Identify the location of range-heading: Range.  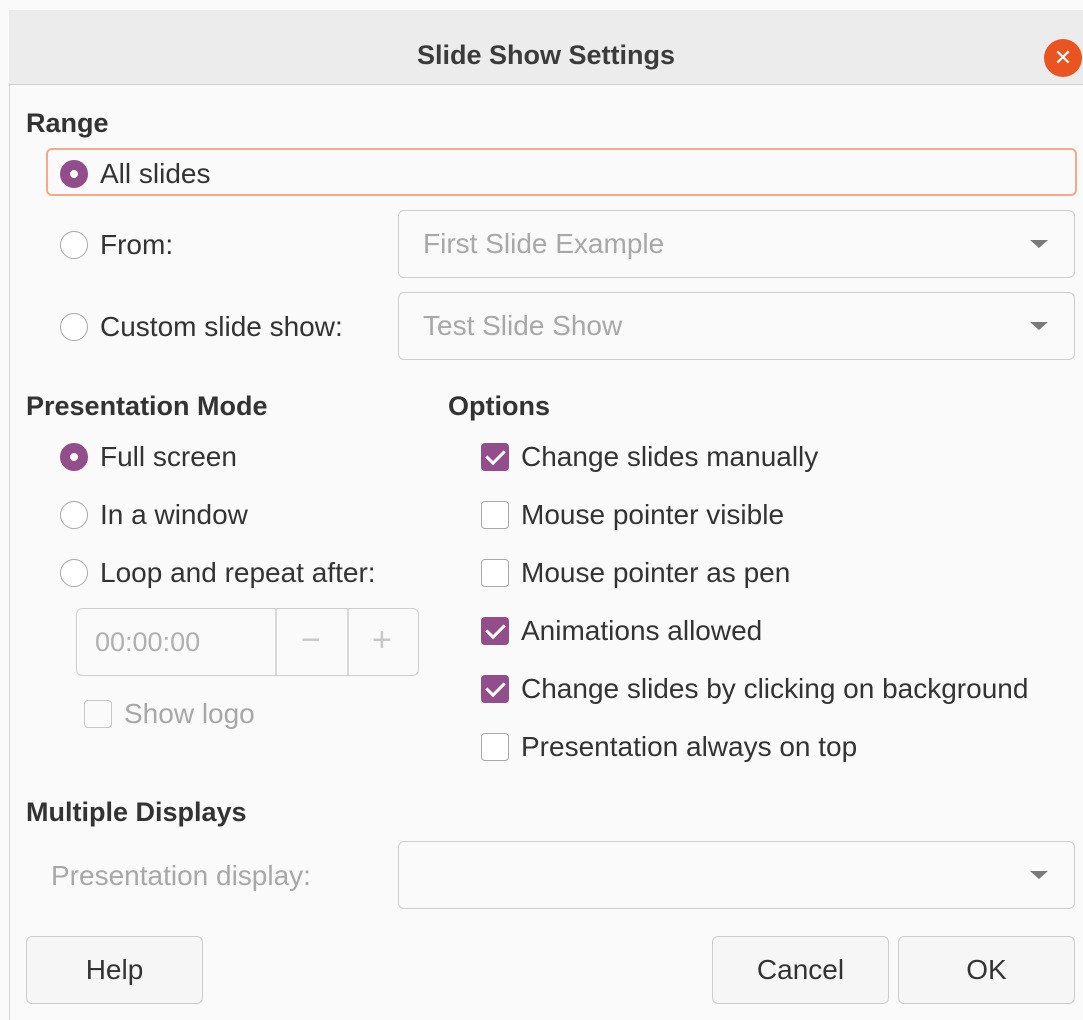
(67, 123).